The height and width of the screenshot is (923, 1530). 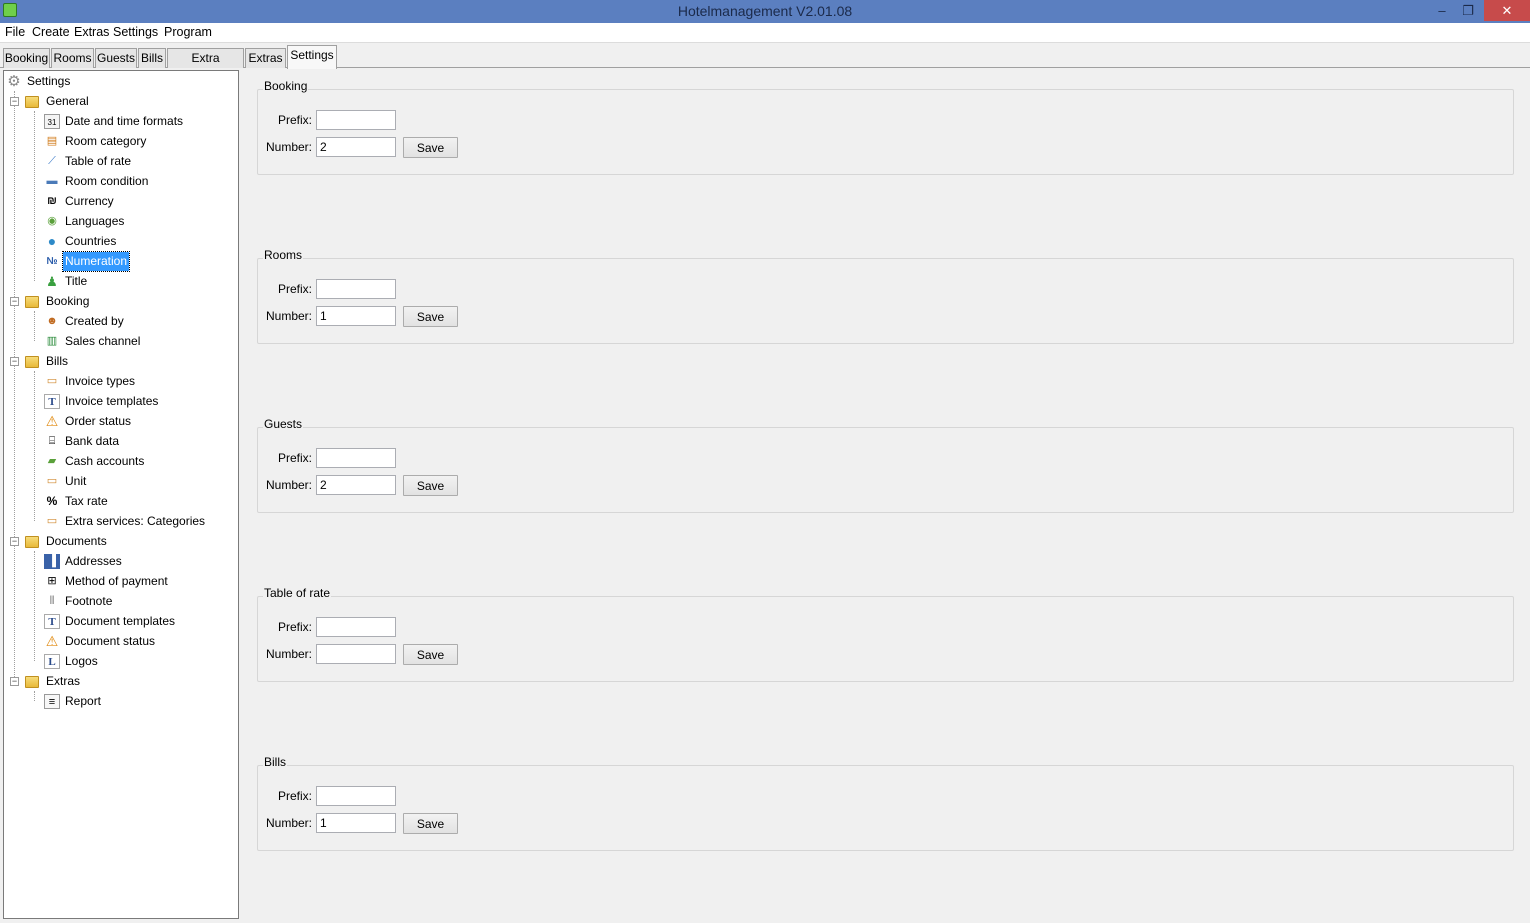 I want to click on menu-file: File, so click(x=15, y=32).